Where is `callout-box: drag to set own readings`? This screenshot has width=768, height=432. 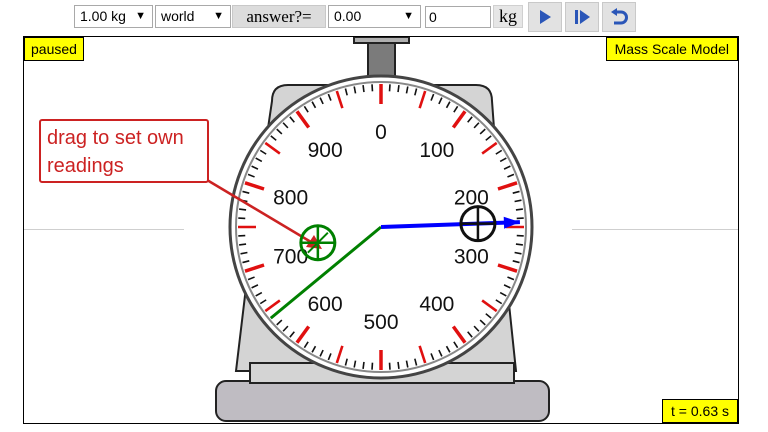
callout-box: drag to set own readings is located at coordinates (124, 151).